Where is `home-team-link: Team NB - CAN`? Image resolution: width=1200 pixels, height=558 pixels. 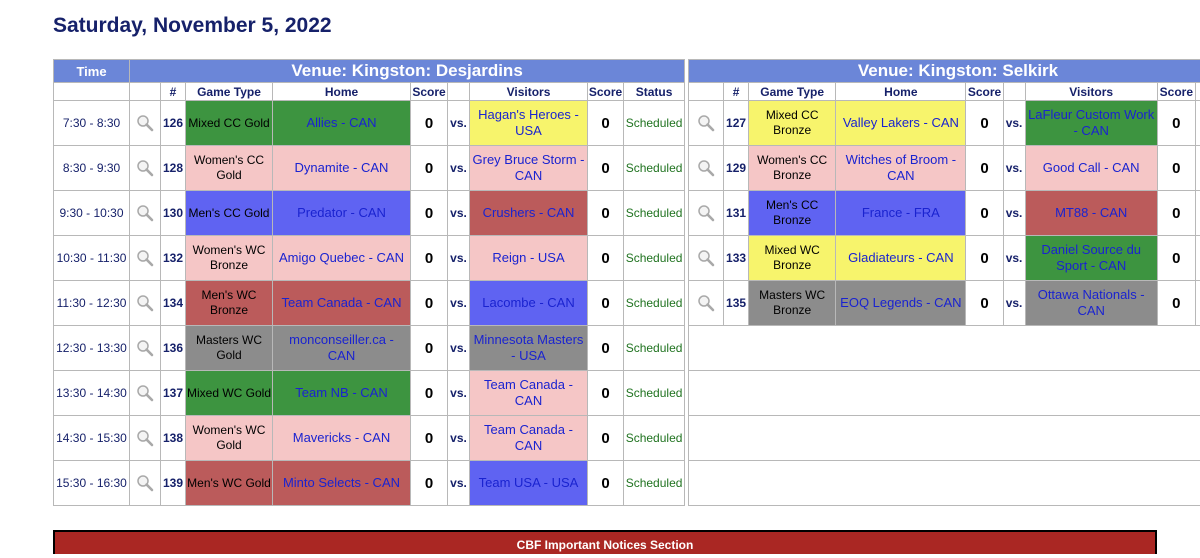
home-team-link: Team NB - CAN is located at coordinates (341, 393).